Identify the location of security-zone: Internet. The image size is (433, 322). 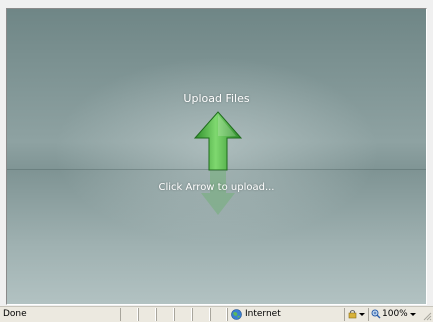
(282, 314).